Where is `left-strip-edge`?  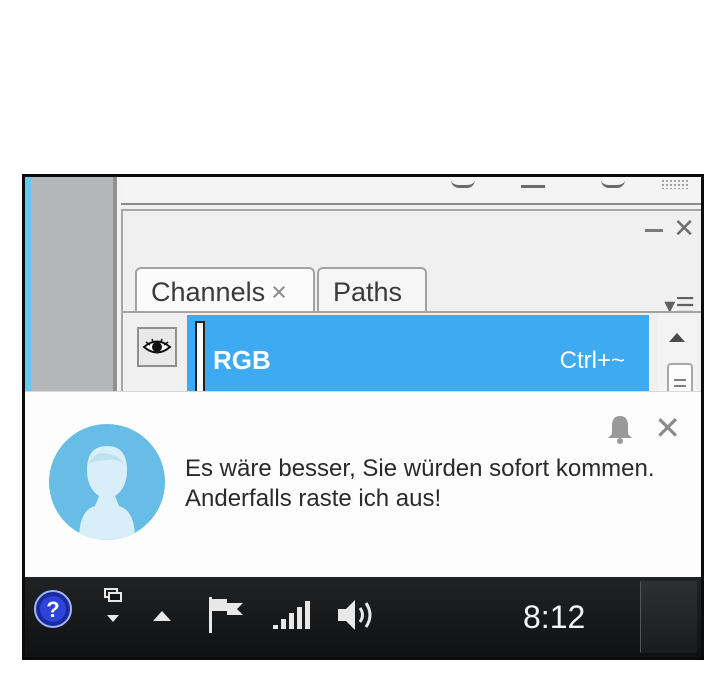
left-strip-edge is located at coordinates (115, 284).